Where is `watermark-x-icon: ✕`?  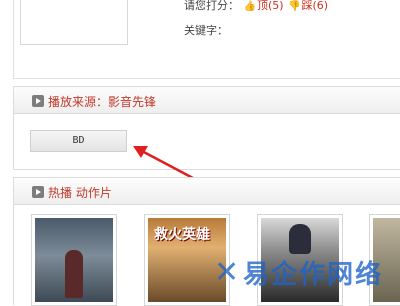
watermark-x-icon: ✕ is located at coordinates (227, 272).